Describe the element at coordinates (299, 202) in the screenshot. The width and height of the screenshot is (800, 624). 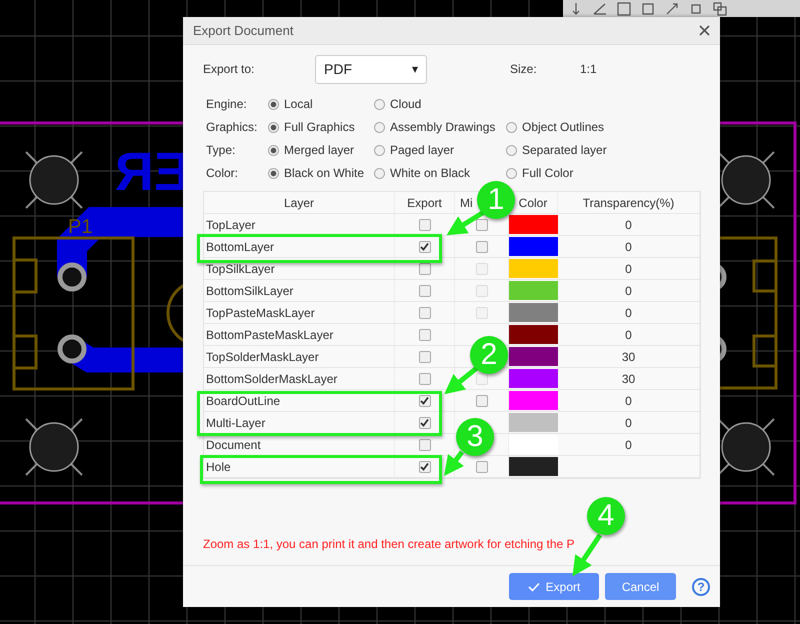
I see `column-header: Layer` at that location.